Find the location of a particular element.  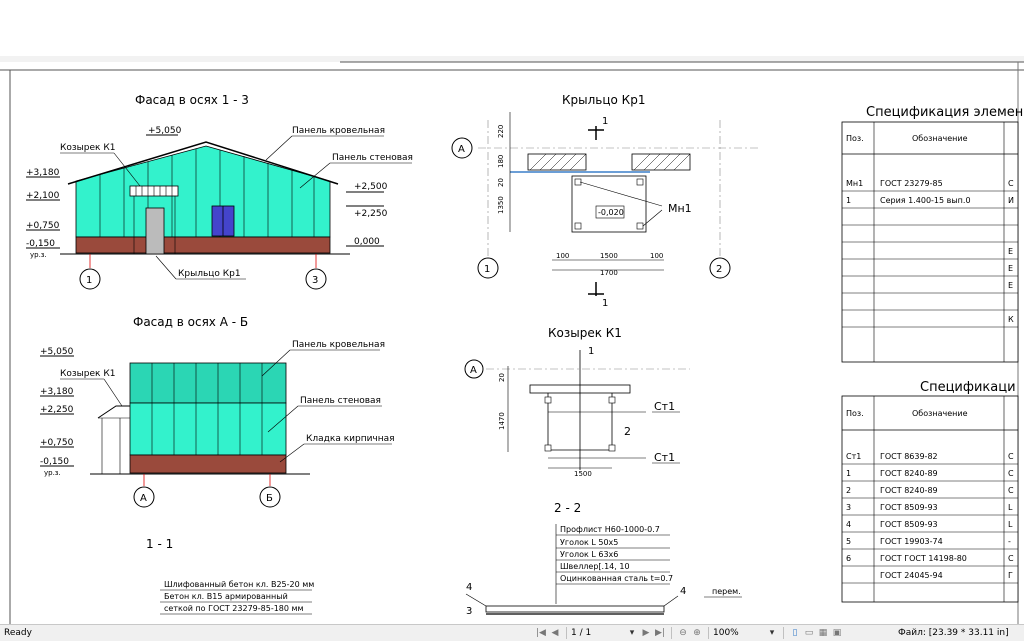

canopy-dim-h: 1500 is located at coordinates (583, 474).